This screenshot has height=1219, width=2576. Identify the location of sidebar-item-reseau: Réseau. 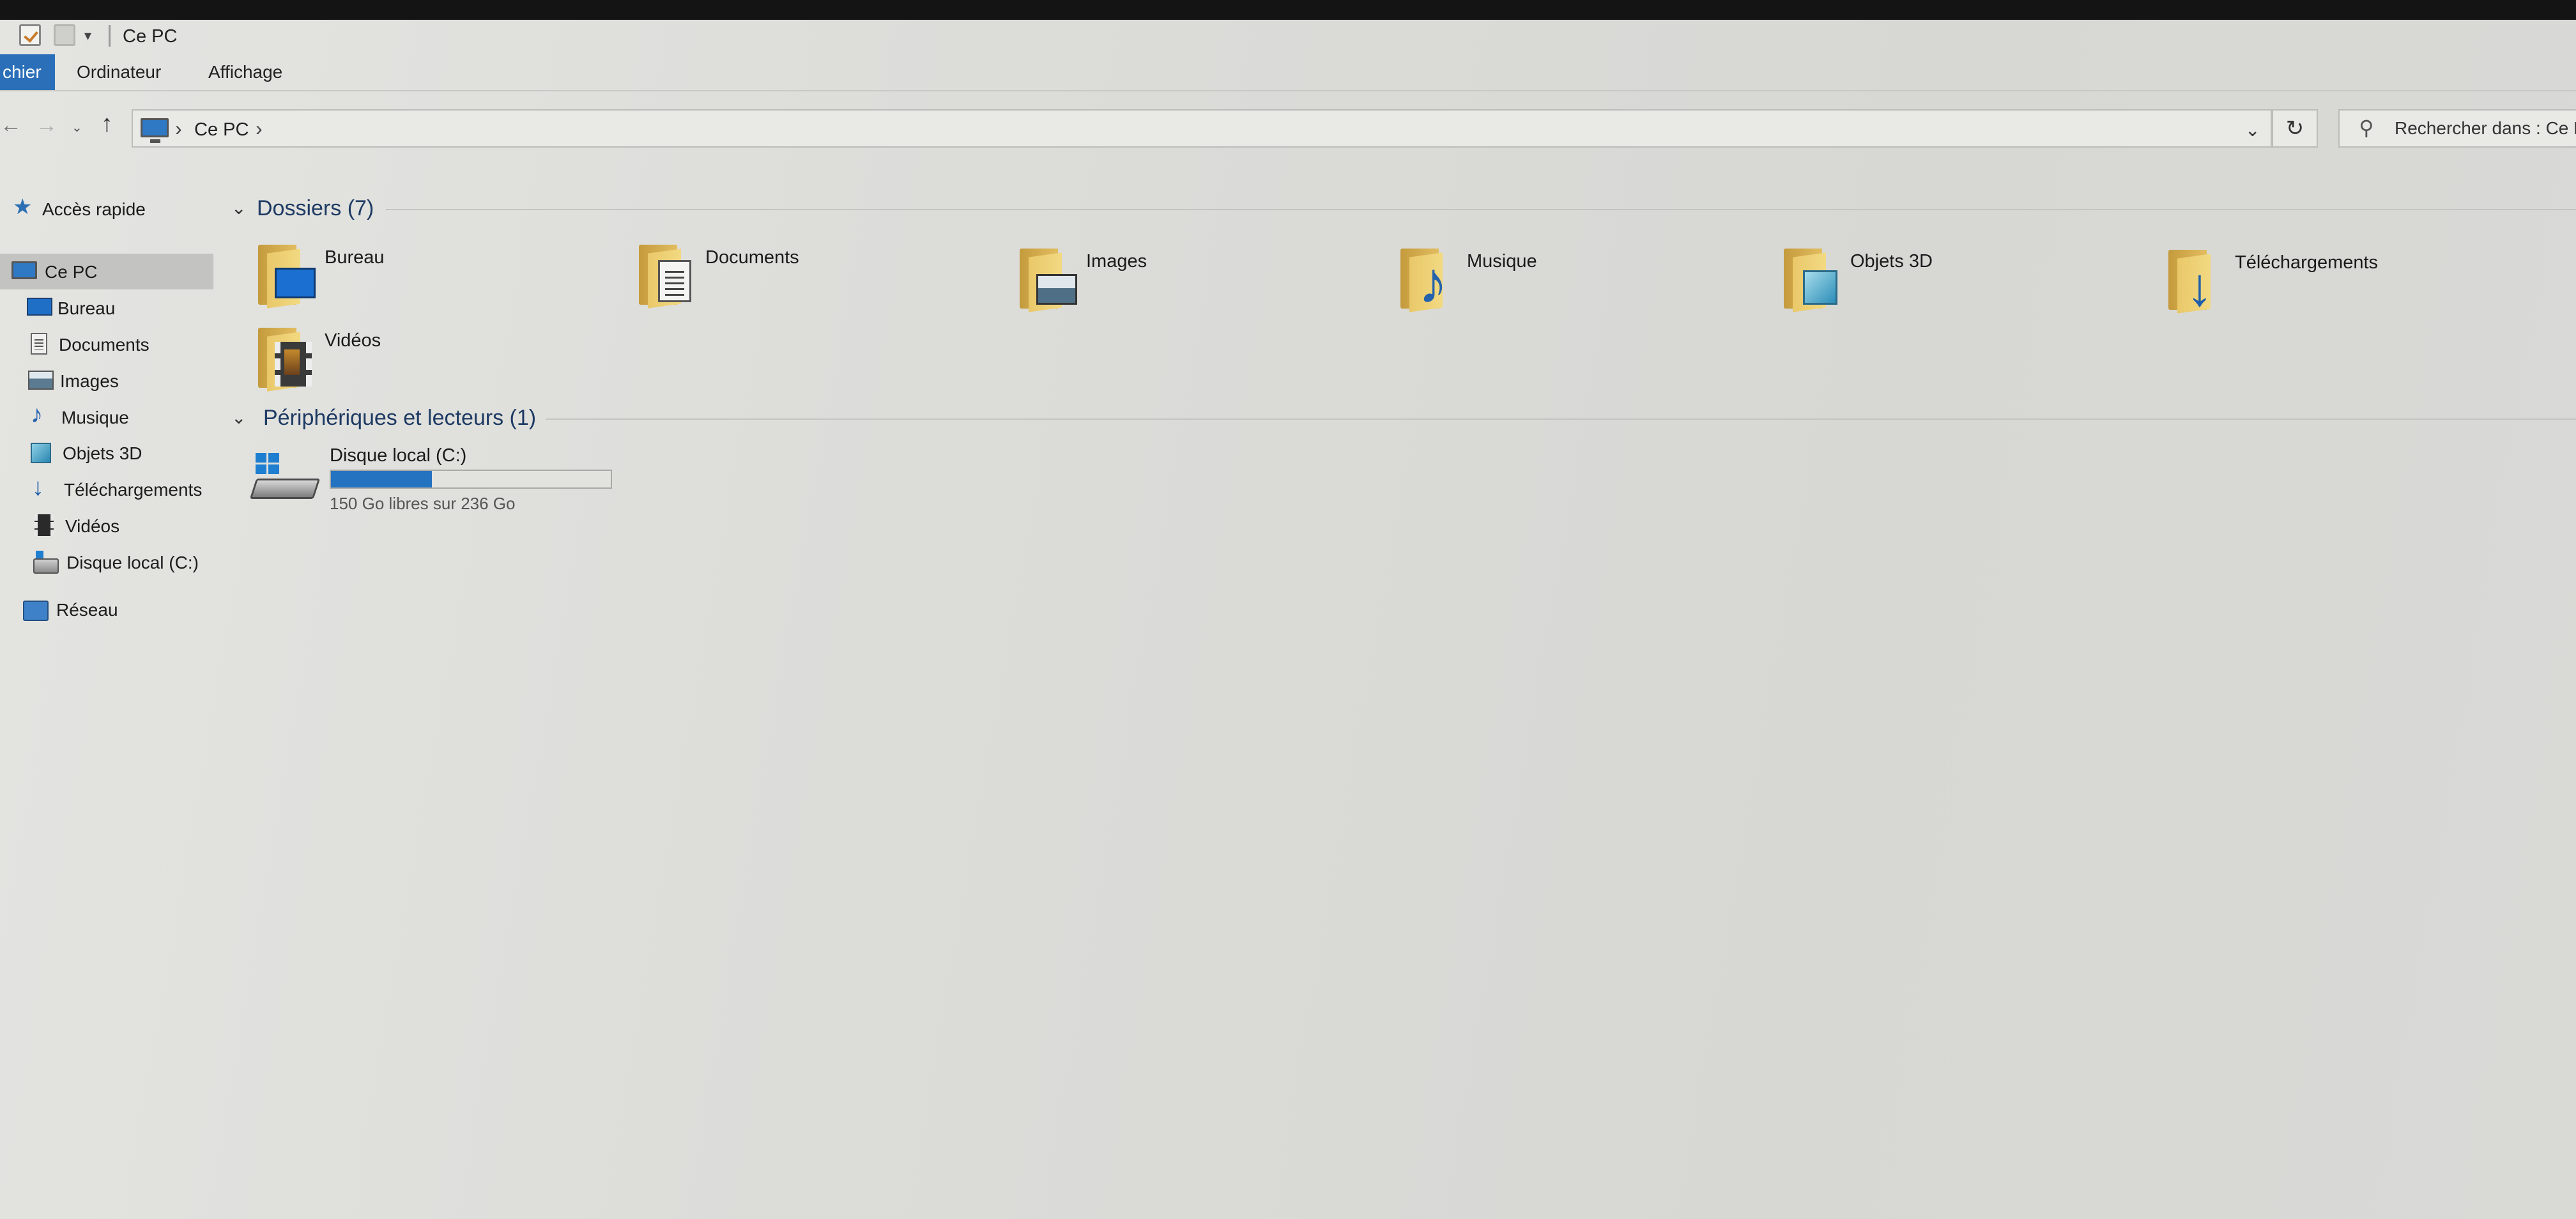
(106, 609).